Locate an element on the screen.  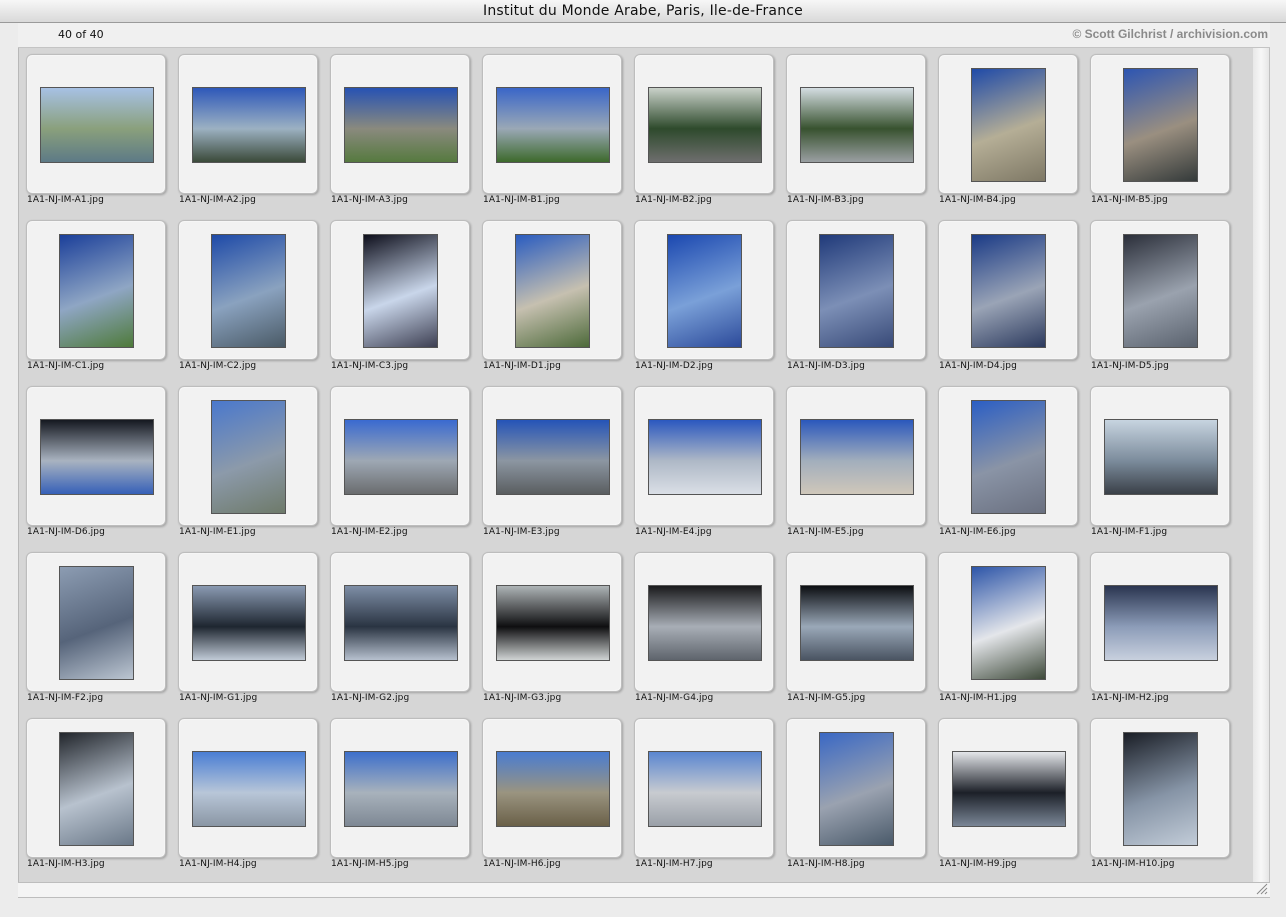
thumbnail-item: 1A1-NJ-IM-H2.jpg is located at coordinates (1156, 629).